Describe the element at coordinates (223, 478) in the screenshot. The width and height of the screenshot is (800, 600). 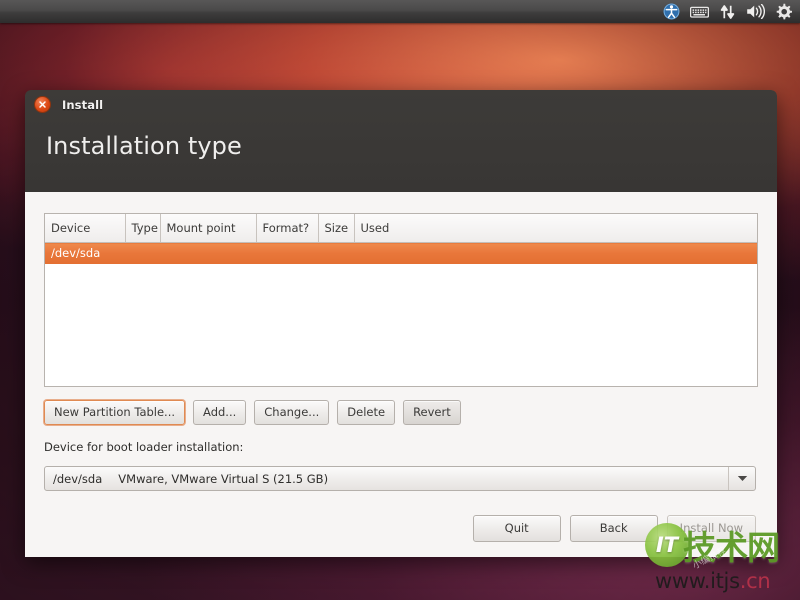
I see `bootloader-device-description: VMware, VMware Virtual S (21.5 GB)` at that location.